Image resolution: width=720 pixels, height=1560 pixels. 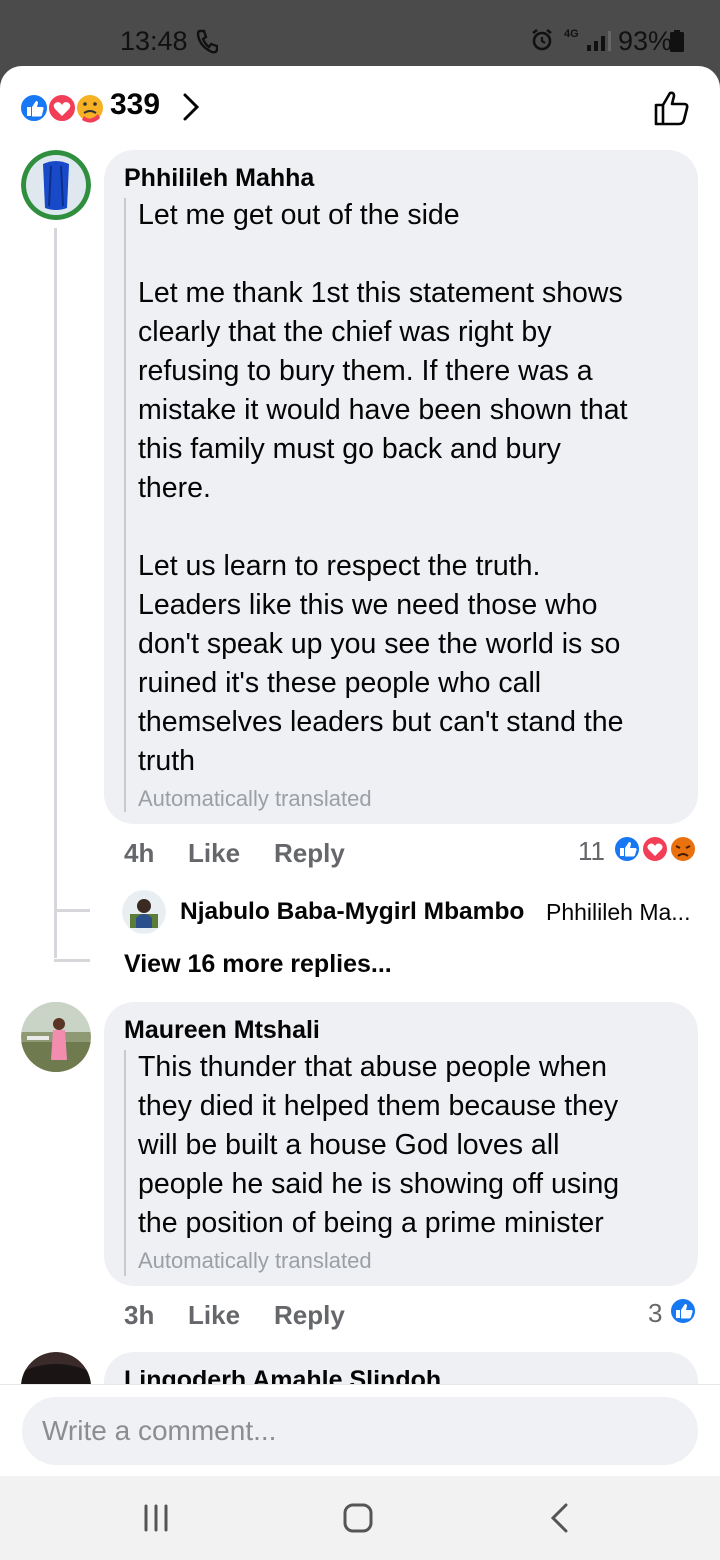 What do you see at coordinates (591, 851) in the screenshot?
I see `comment-reaction-count: 11` at bounding box center [591, 851].